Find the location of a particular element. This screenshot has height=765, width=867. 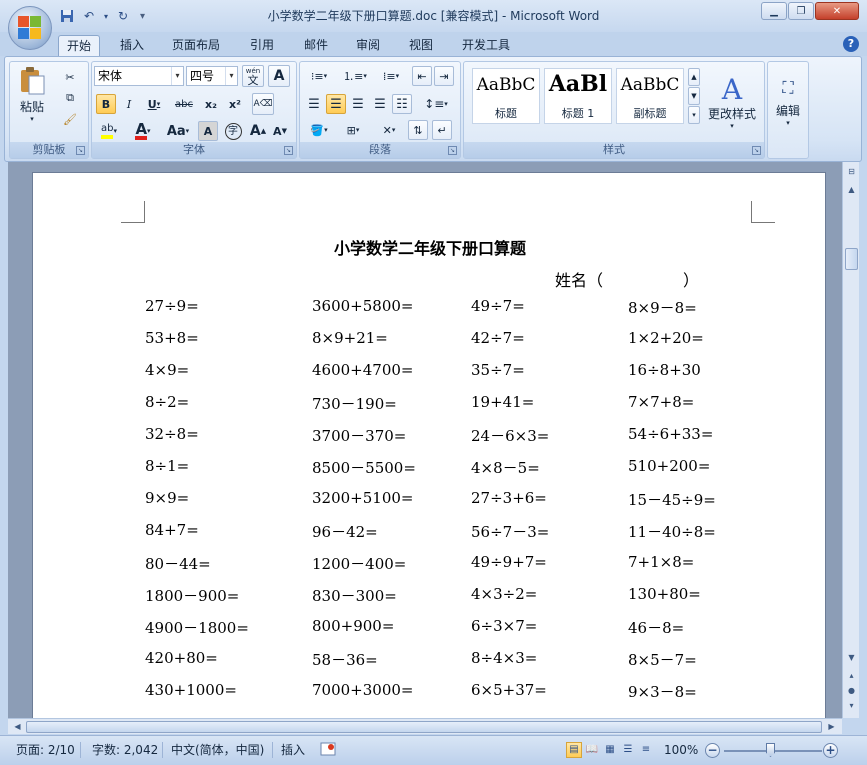

subscript-button: x₂ is located at coordinates (211, 104).